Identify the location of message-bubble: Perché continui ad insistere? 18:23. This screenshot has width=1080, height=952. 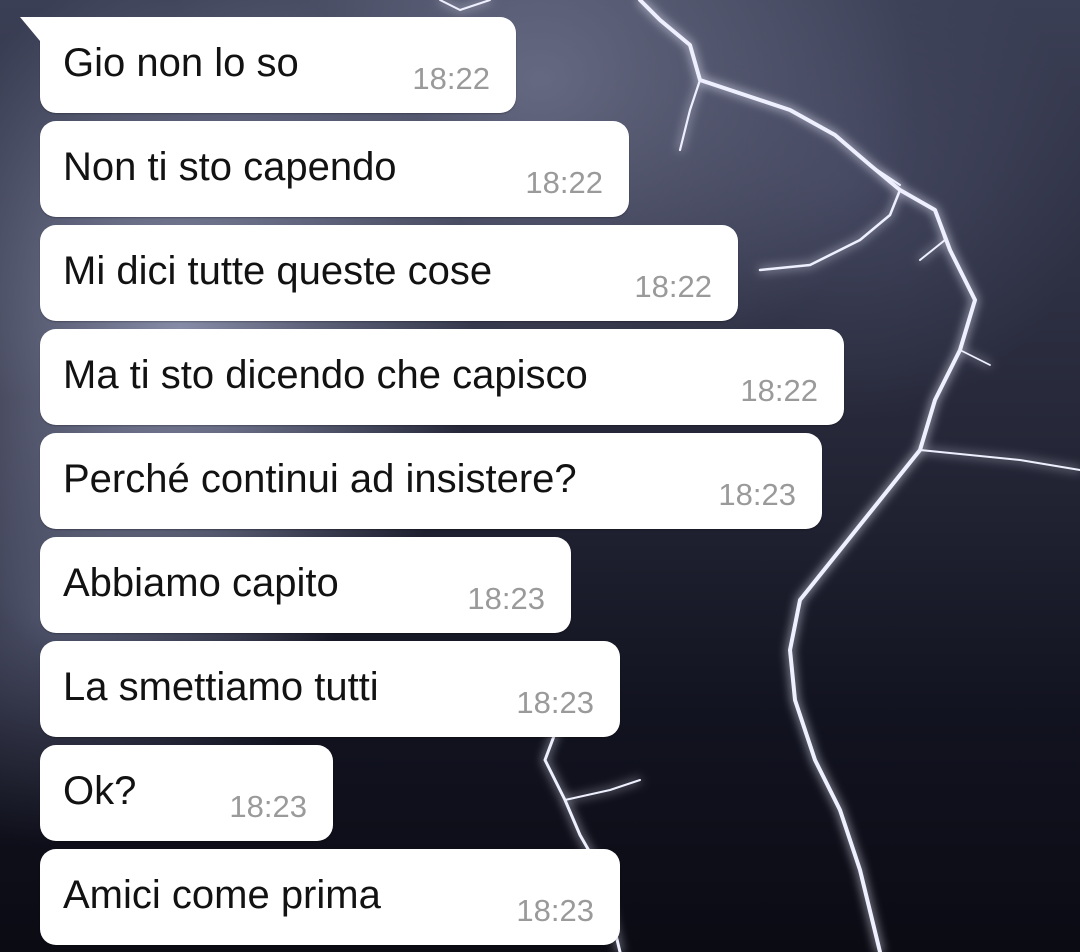
(431, 481).